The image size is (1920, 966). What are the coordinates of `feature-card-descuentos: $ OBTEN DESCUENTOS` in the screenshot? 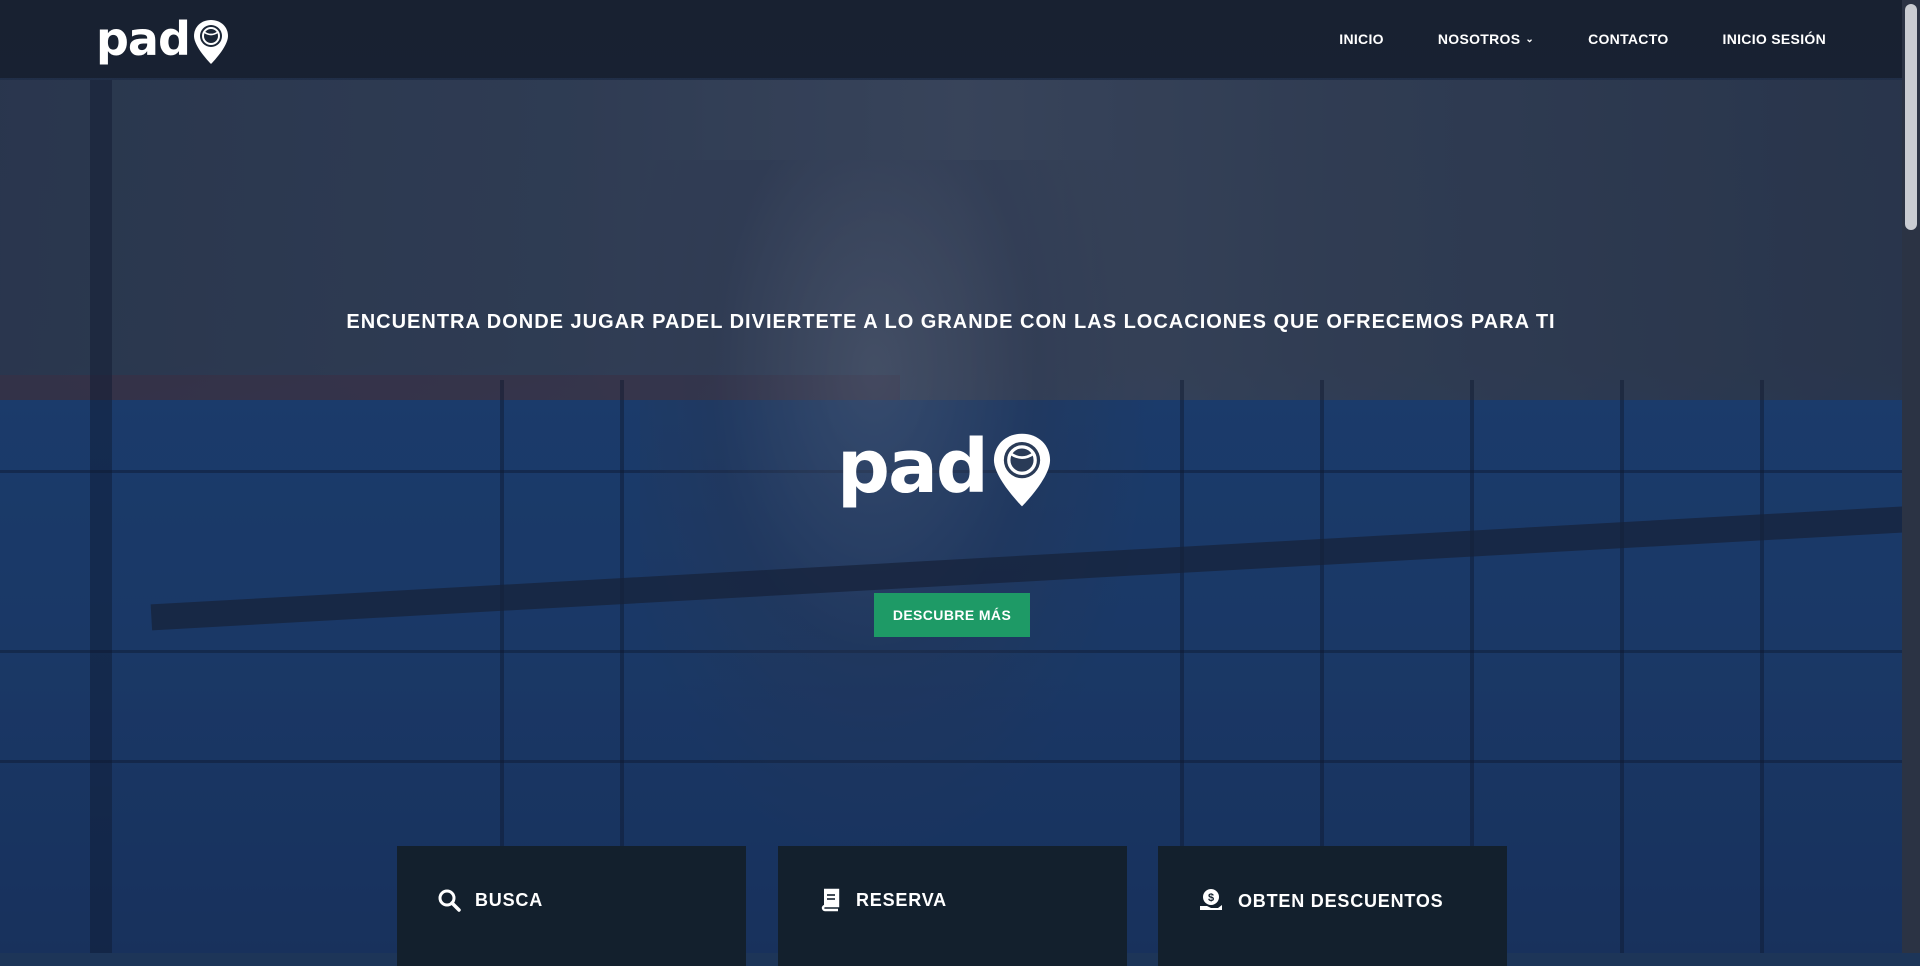 It's located at (1332, 906).